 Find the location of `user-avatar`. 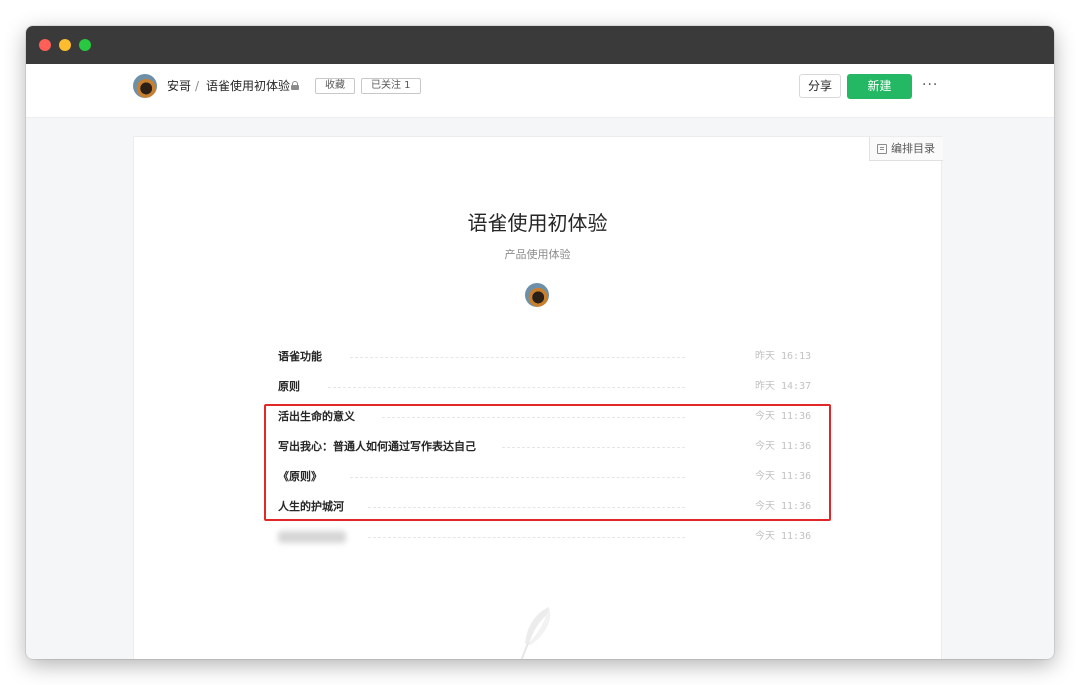

user-avatar is located at coordinates (145, 86).